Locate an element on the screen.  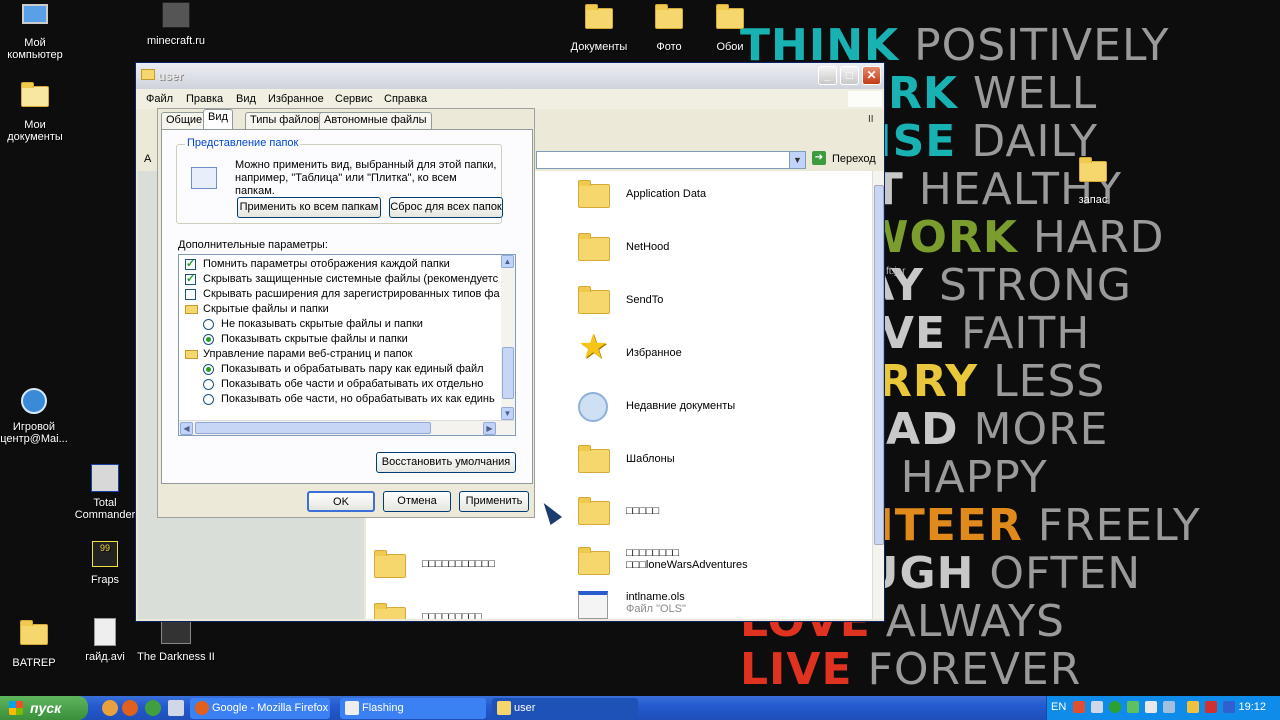
windows-logo-area is located at coordinates (865, 99).